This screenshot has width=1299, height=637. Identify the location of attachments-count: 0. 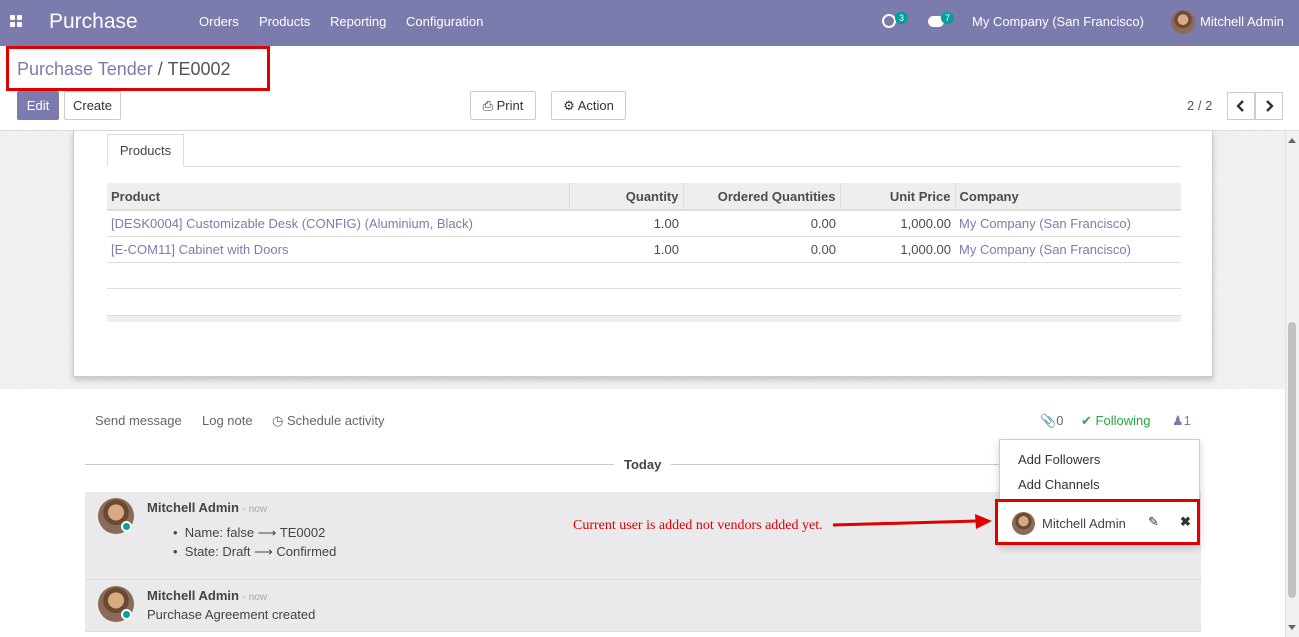
(1060, 420).